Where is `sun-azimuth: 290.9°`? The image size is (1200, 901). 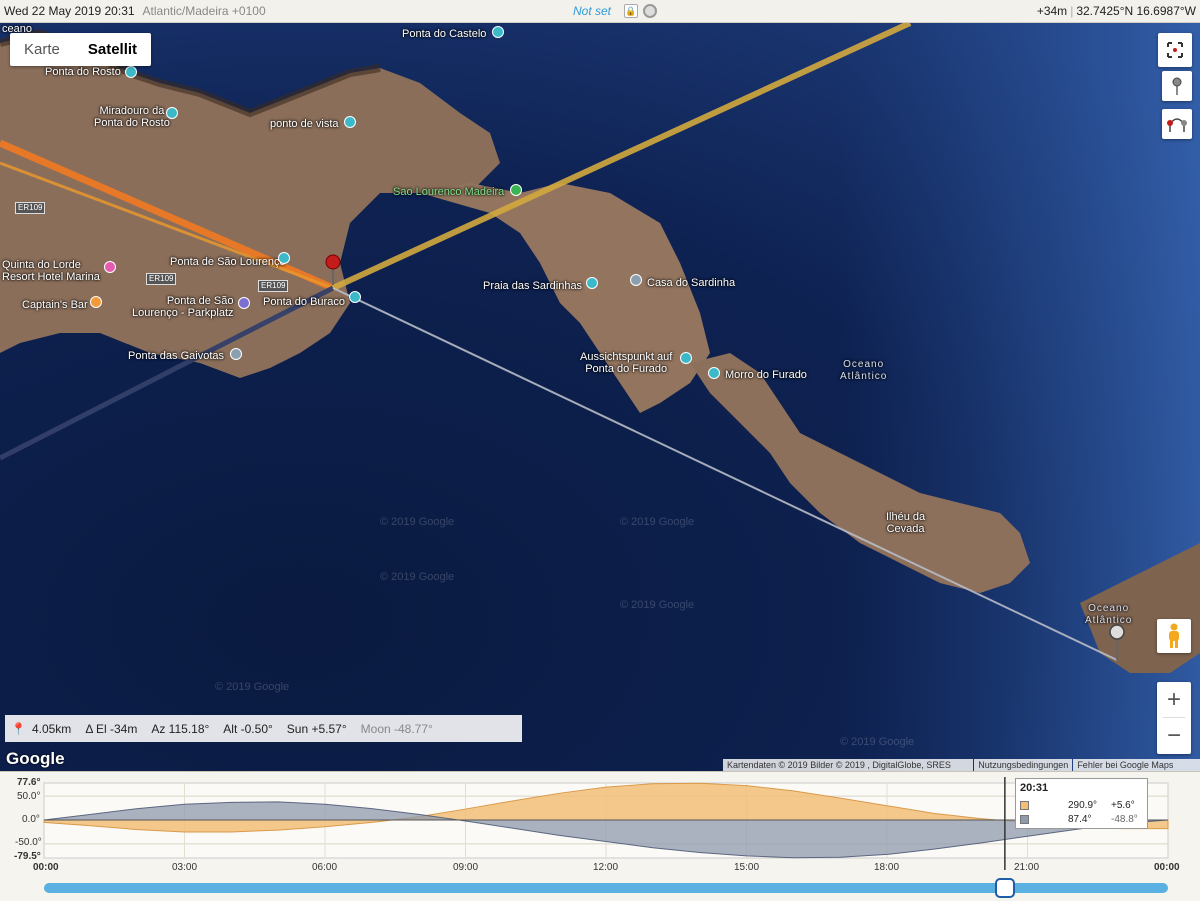 sun-azimuth: 290.9° is located at coordinates (1083, 805).